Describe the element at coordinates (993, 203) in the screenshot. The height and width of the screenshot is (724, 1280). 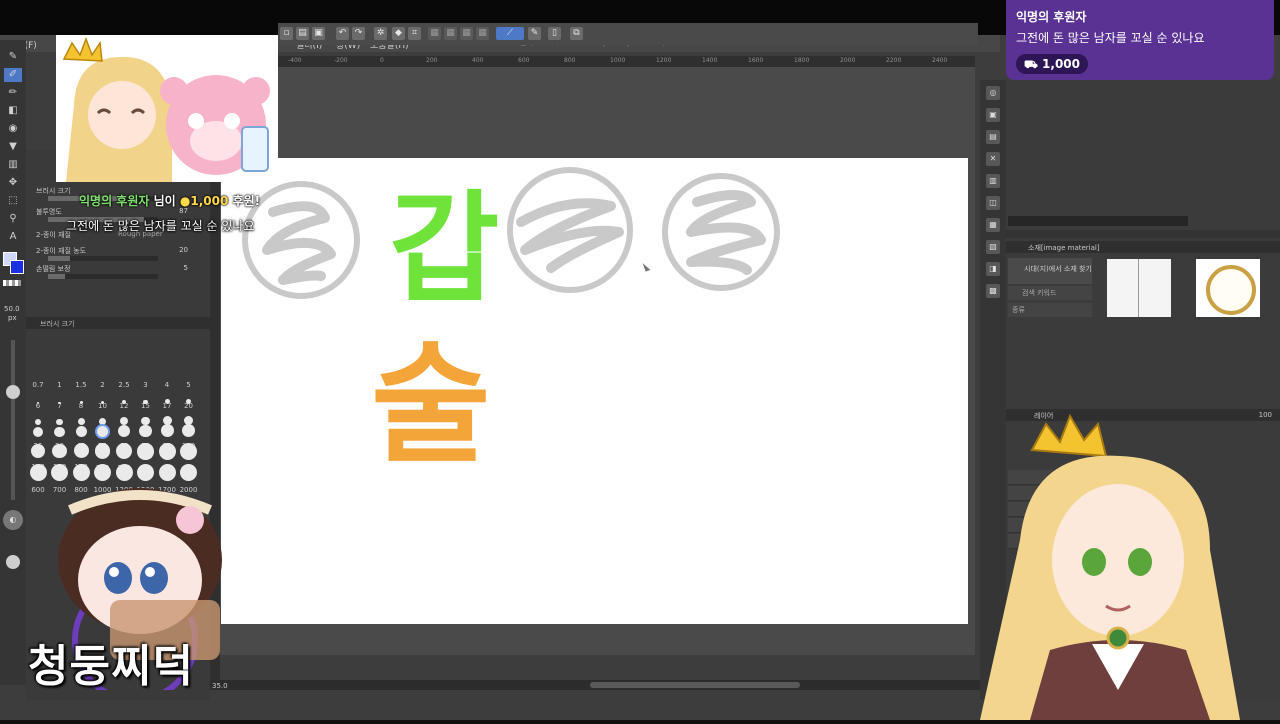
I see `history-icon: ◫` at that location.